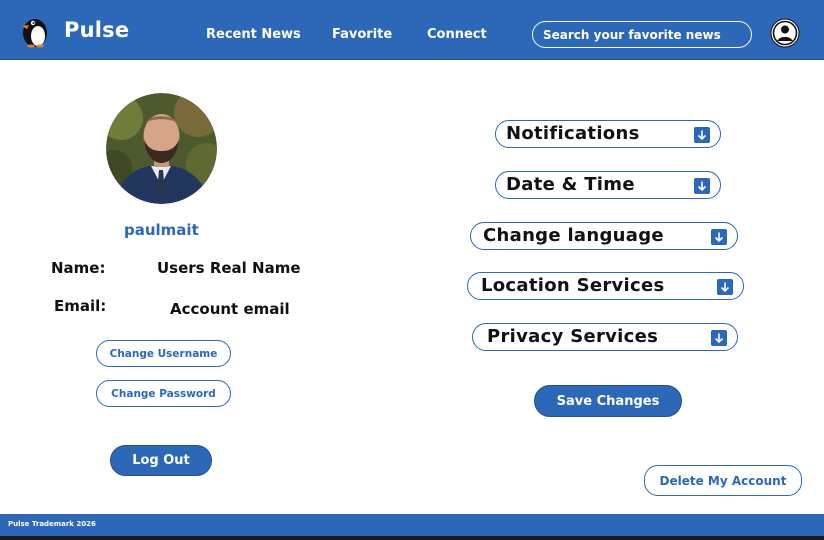 This screenshot has width=824, height=540. I want to click on delete-account-button: Delete My Account, so click(723, 480).